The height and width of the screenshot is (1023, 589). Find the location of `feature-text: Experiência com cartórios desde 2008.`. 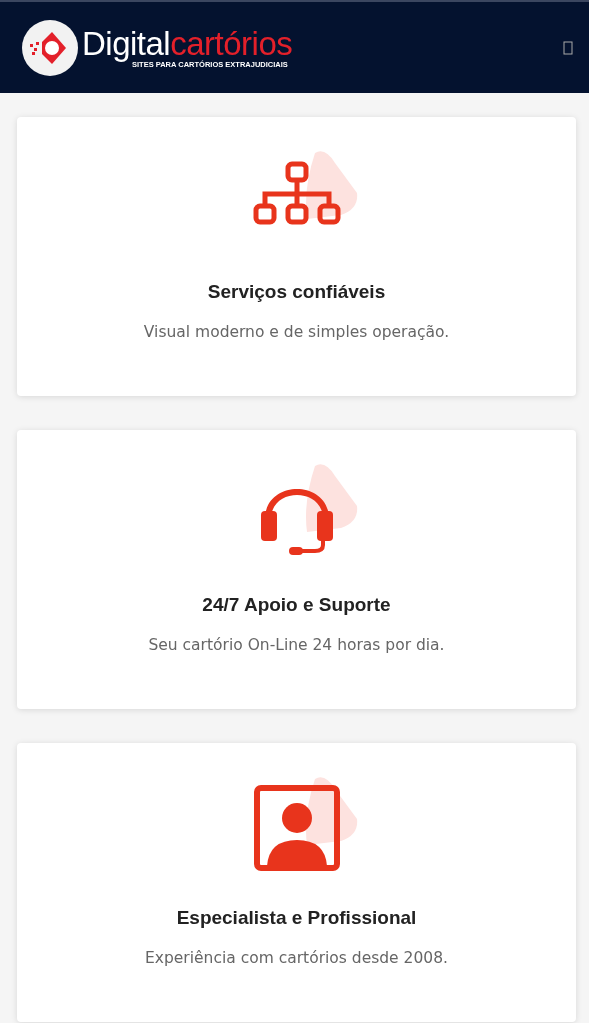

feature-text: Experiência com cartórios desde 2008. is located at coordinates (296, 958).